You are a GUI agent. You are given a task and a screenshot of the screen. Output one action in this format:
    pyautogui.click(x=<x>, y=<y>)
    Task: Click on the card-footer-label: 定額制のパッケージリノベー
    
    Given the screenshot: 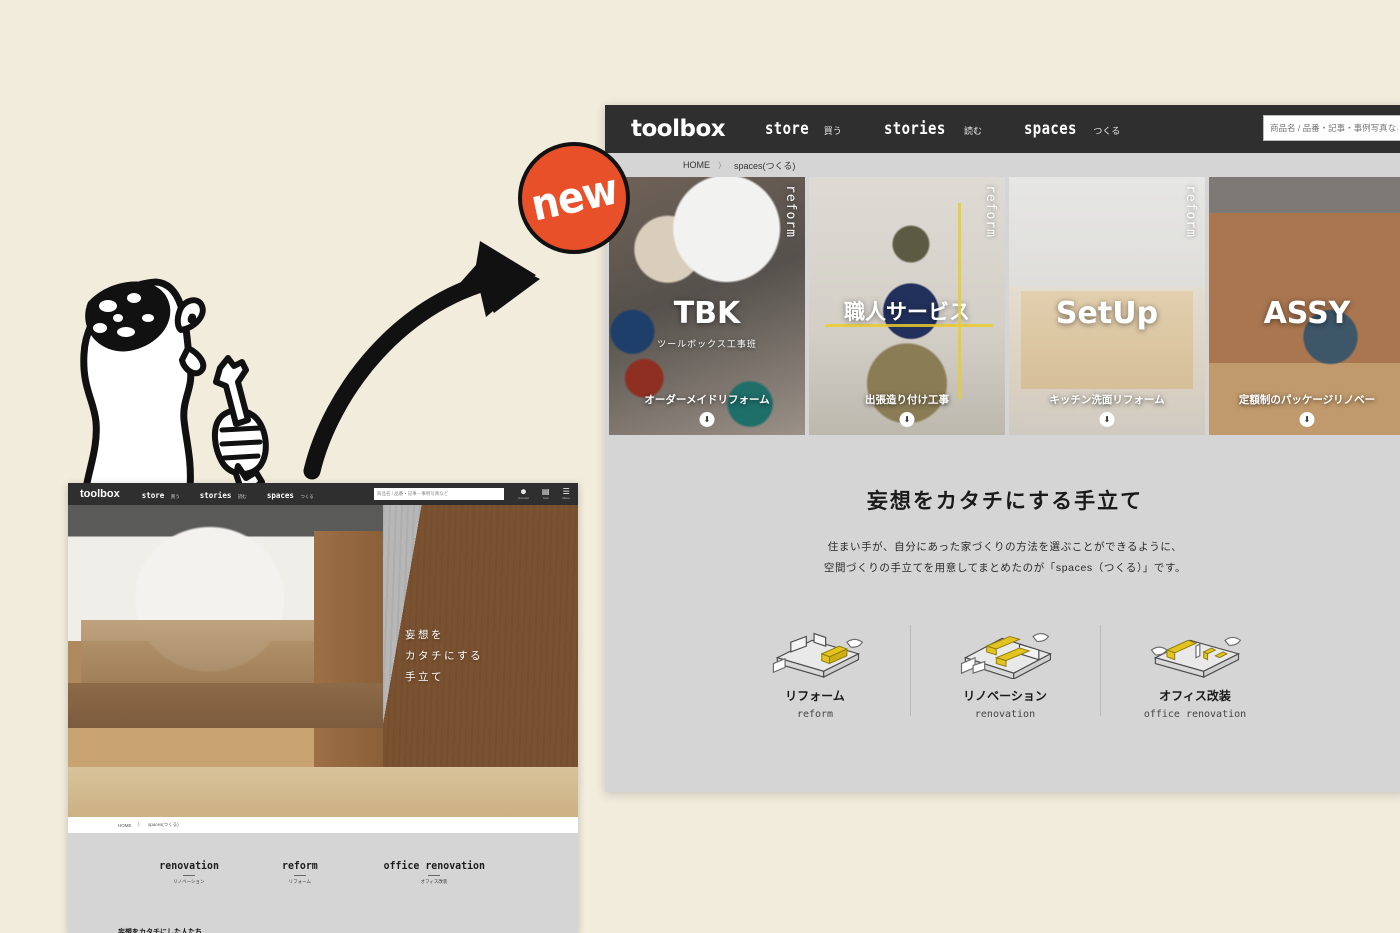 What is the action you would take?
    pyautogui.click(x=1307, y=400)
    